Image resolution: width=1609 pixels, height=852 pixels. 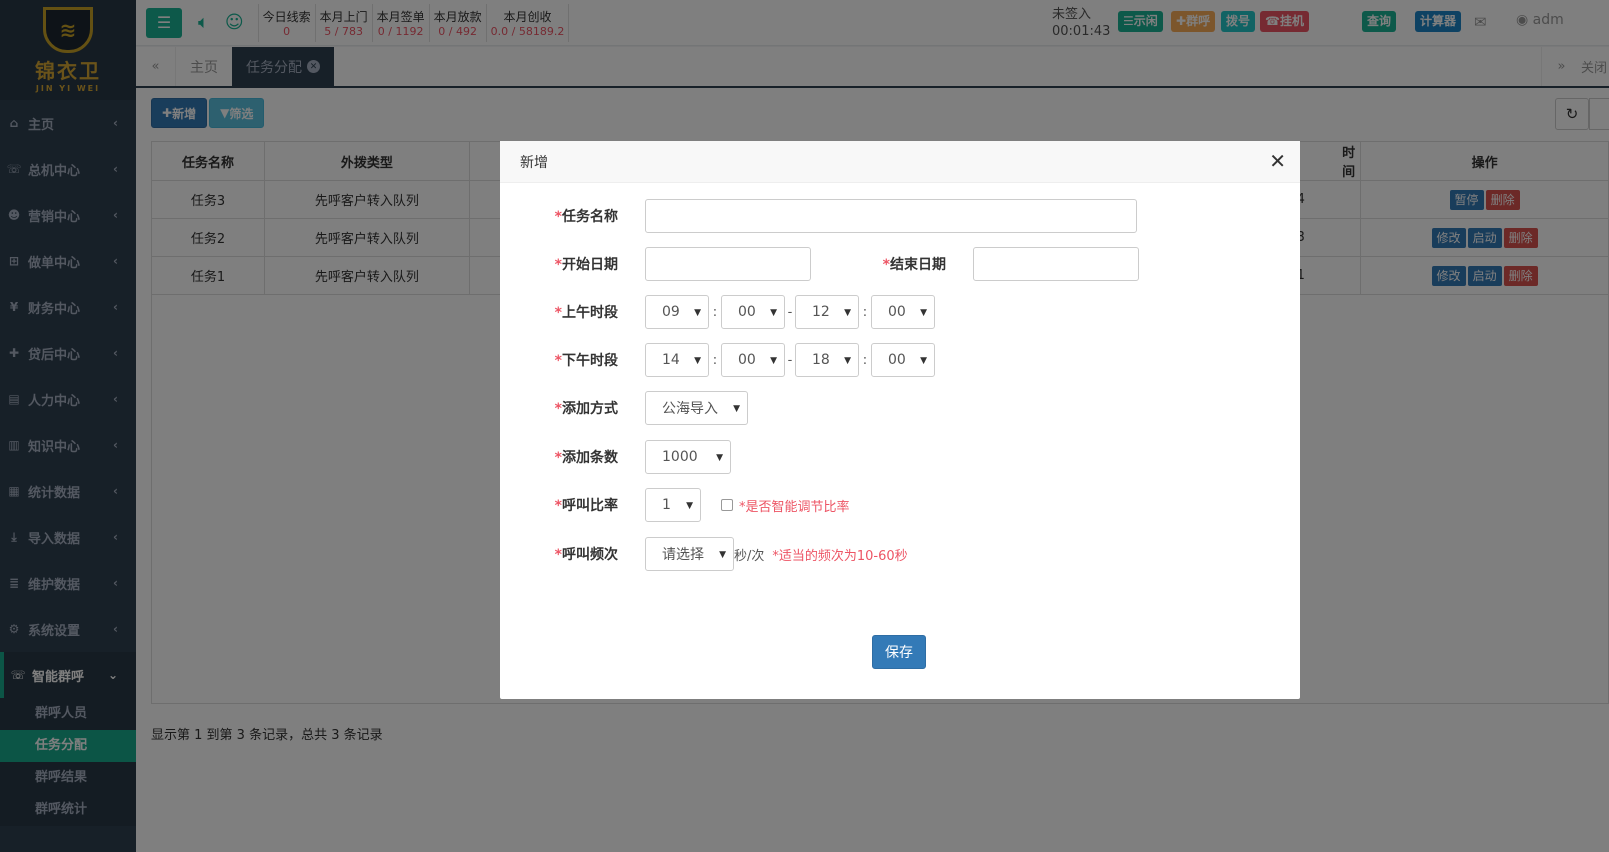 What do you see at coordinates (586, 458) in the screenshot?
I see `add-count-label: *添加条数` at bounding box center [586, 458].